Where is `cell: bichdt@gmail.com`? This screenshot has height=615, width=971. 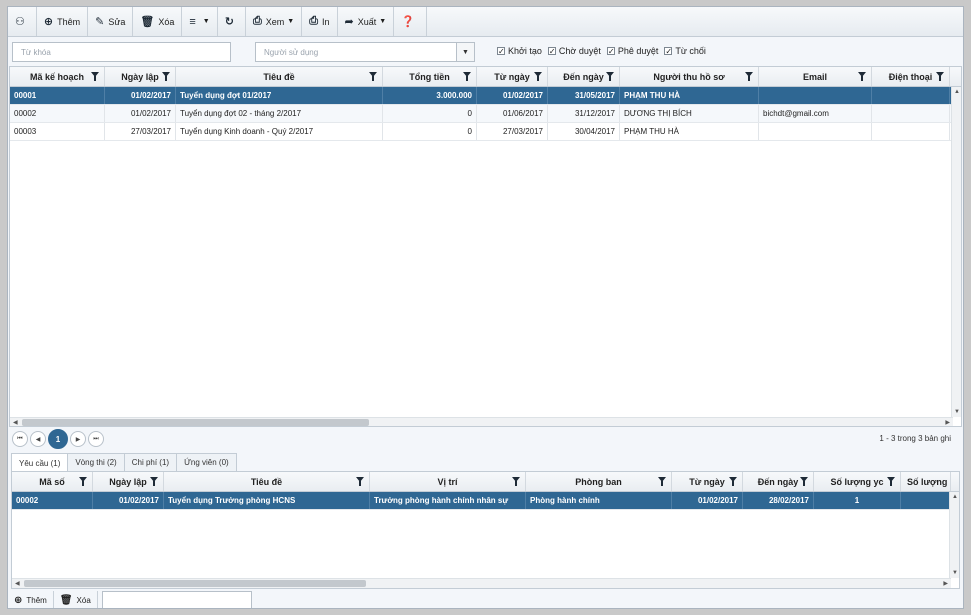 cell: bichdt@gmail.com is located at coordinates (815, 113).